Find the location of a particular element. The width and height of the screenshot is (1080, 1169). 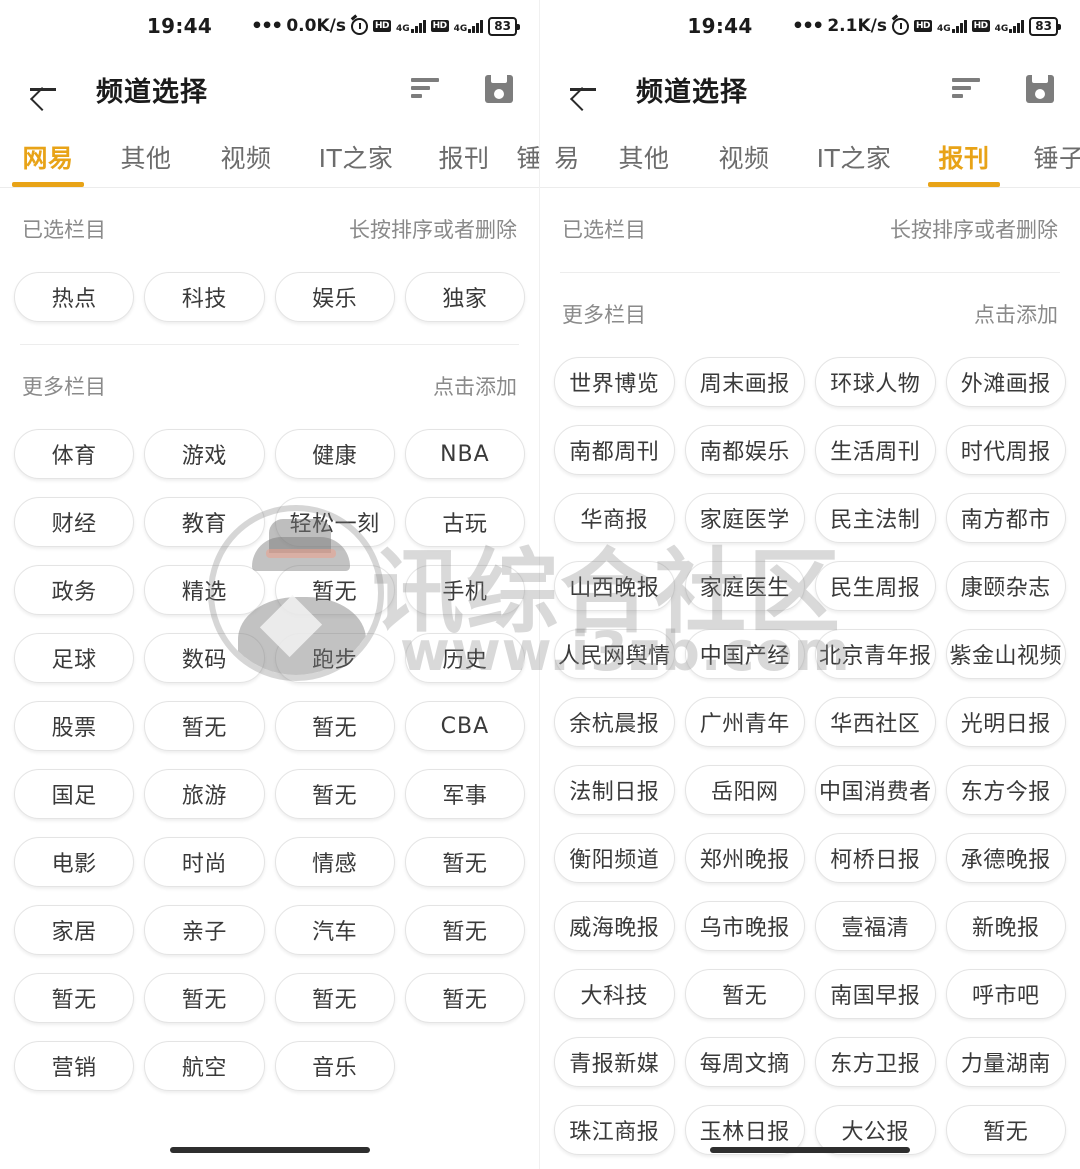

channel-chip: 亲子 is located at coordinates (204, 930).